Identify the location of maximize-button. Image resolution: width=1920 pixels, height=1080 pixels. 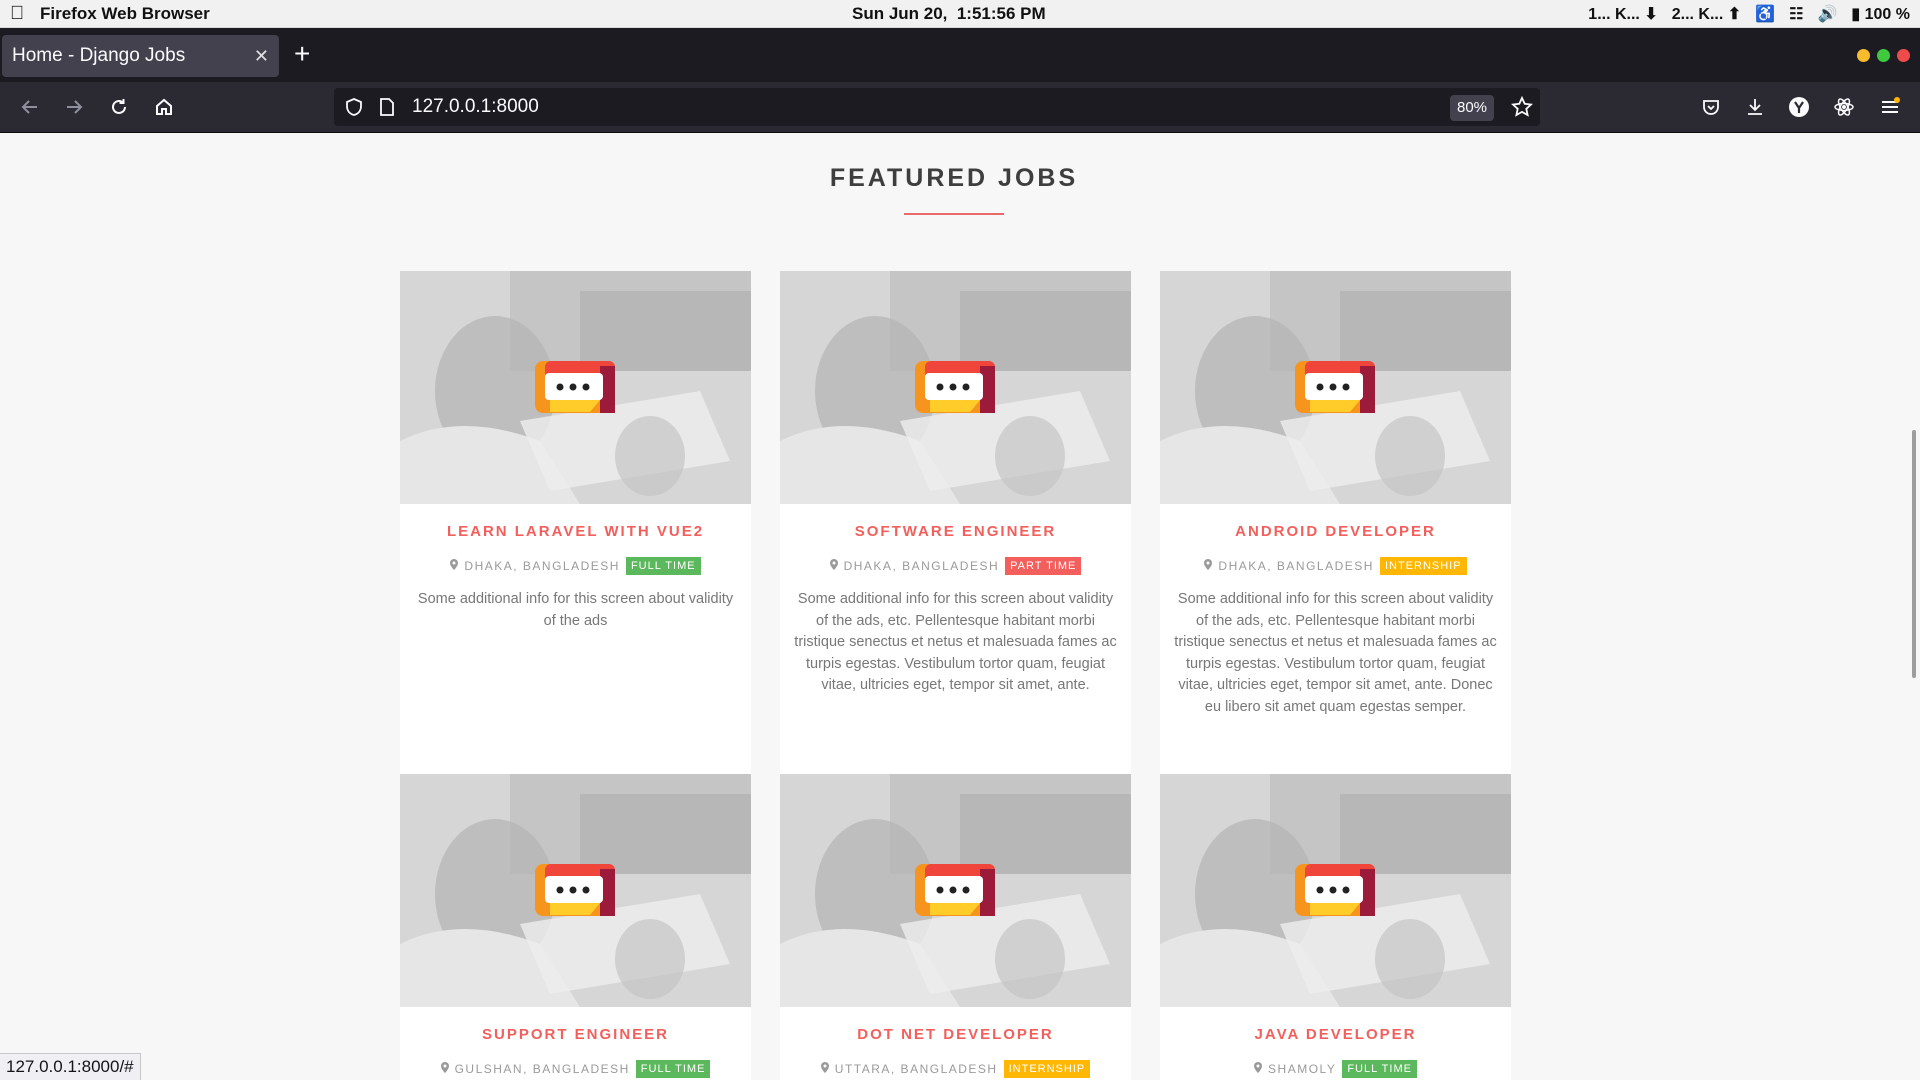
(1883, 55).